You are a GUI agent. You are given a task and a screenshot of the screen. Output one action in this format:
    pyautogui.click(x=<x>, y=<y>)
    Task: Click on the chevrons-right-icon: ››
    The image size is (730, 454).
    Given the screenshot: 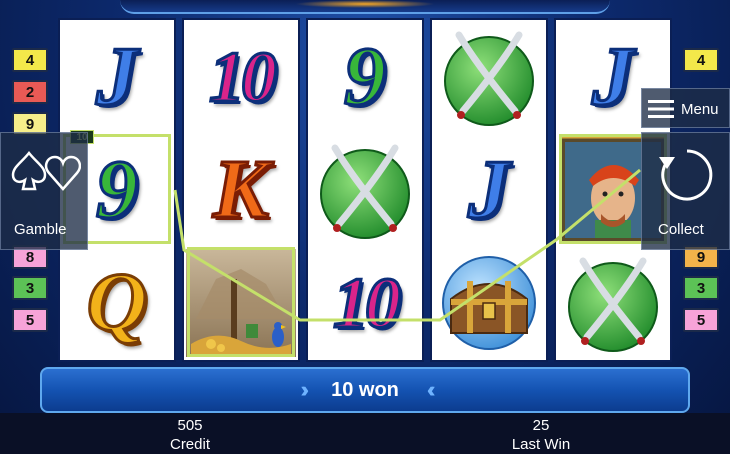 What is the action you would take?
    pyautogui.click(x=304, y=389)
    